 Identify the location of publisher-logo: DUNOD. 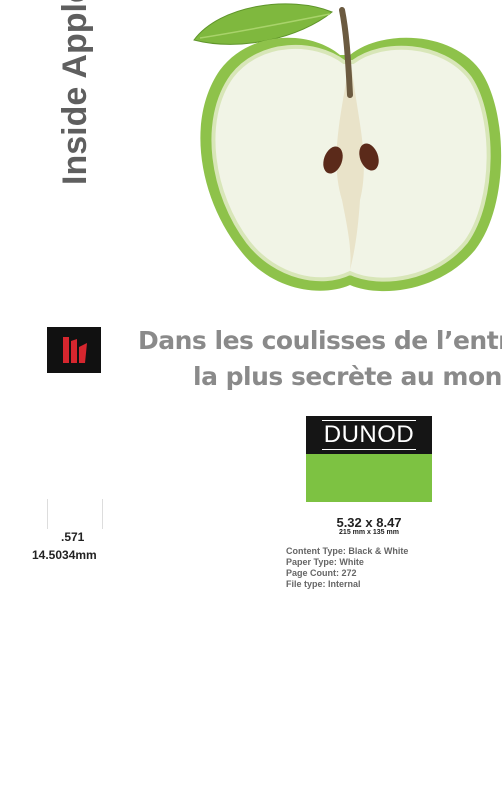
(369, 459).